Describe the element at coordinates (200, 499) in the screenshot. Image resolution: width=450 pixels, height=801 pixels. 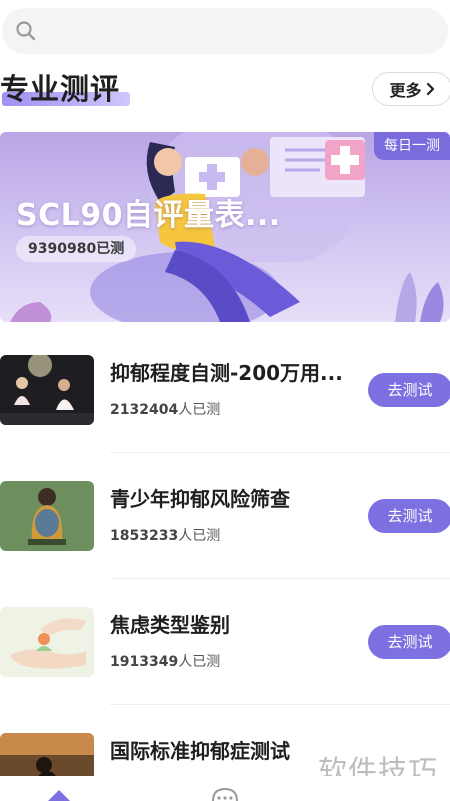
I see `test-title: 青少年抑郁风险筛查` at that location.